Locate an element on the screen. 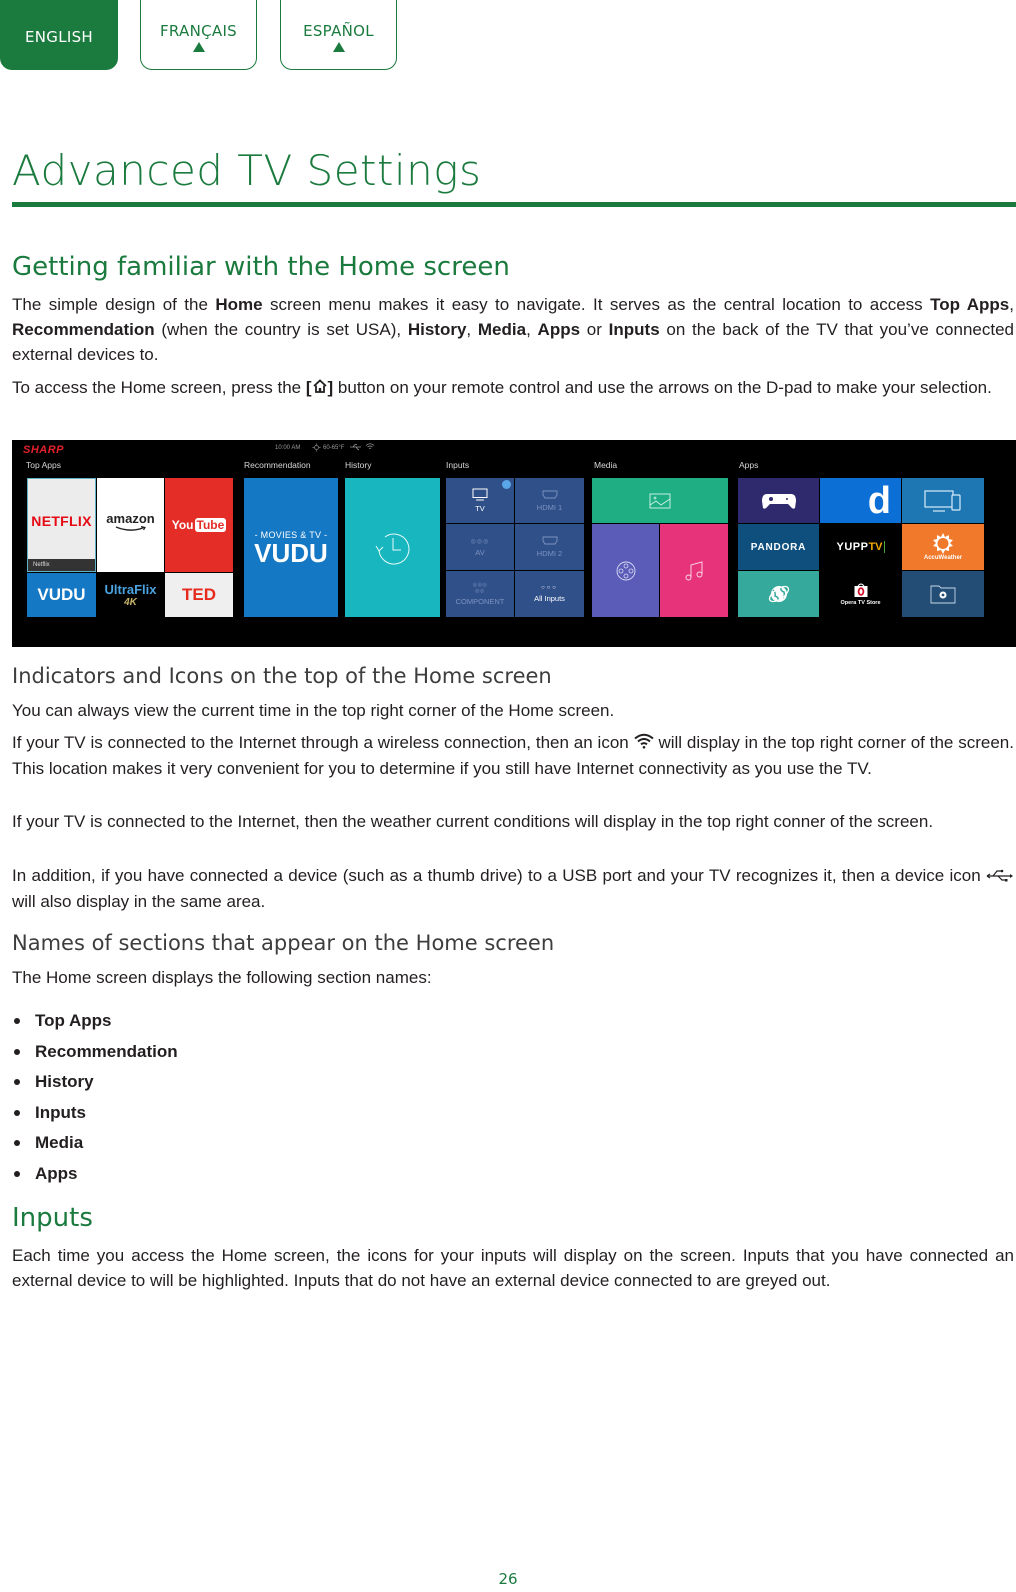 The width and height of the screenshot is (1016, 1592). tile-app-settings-folder is located at coordinates (943, 594).